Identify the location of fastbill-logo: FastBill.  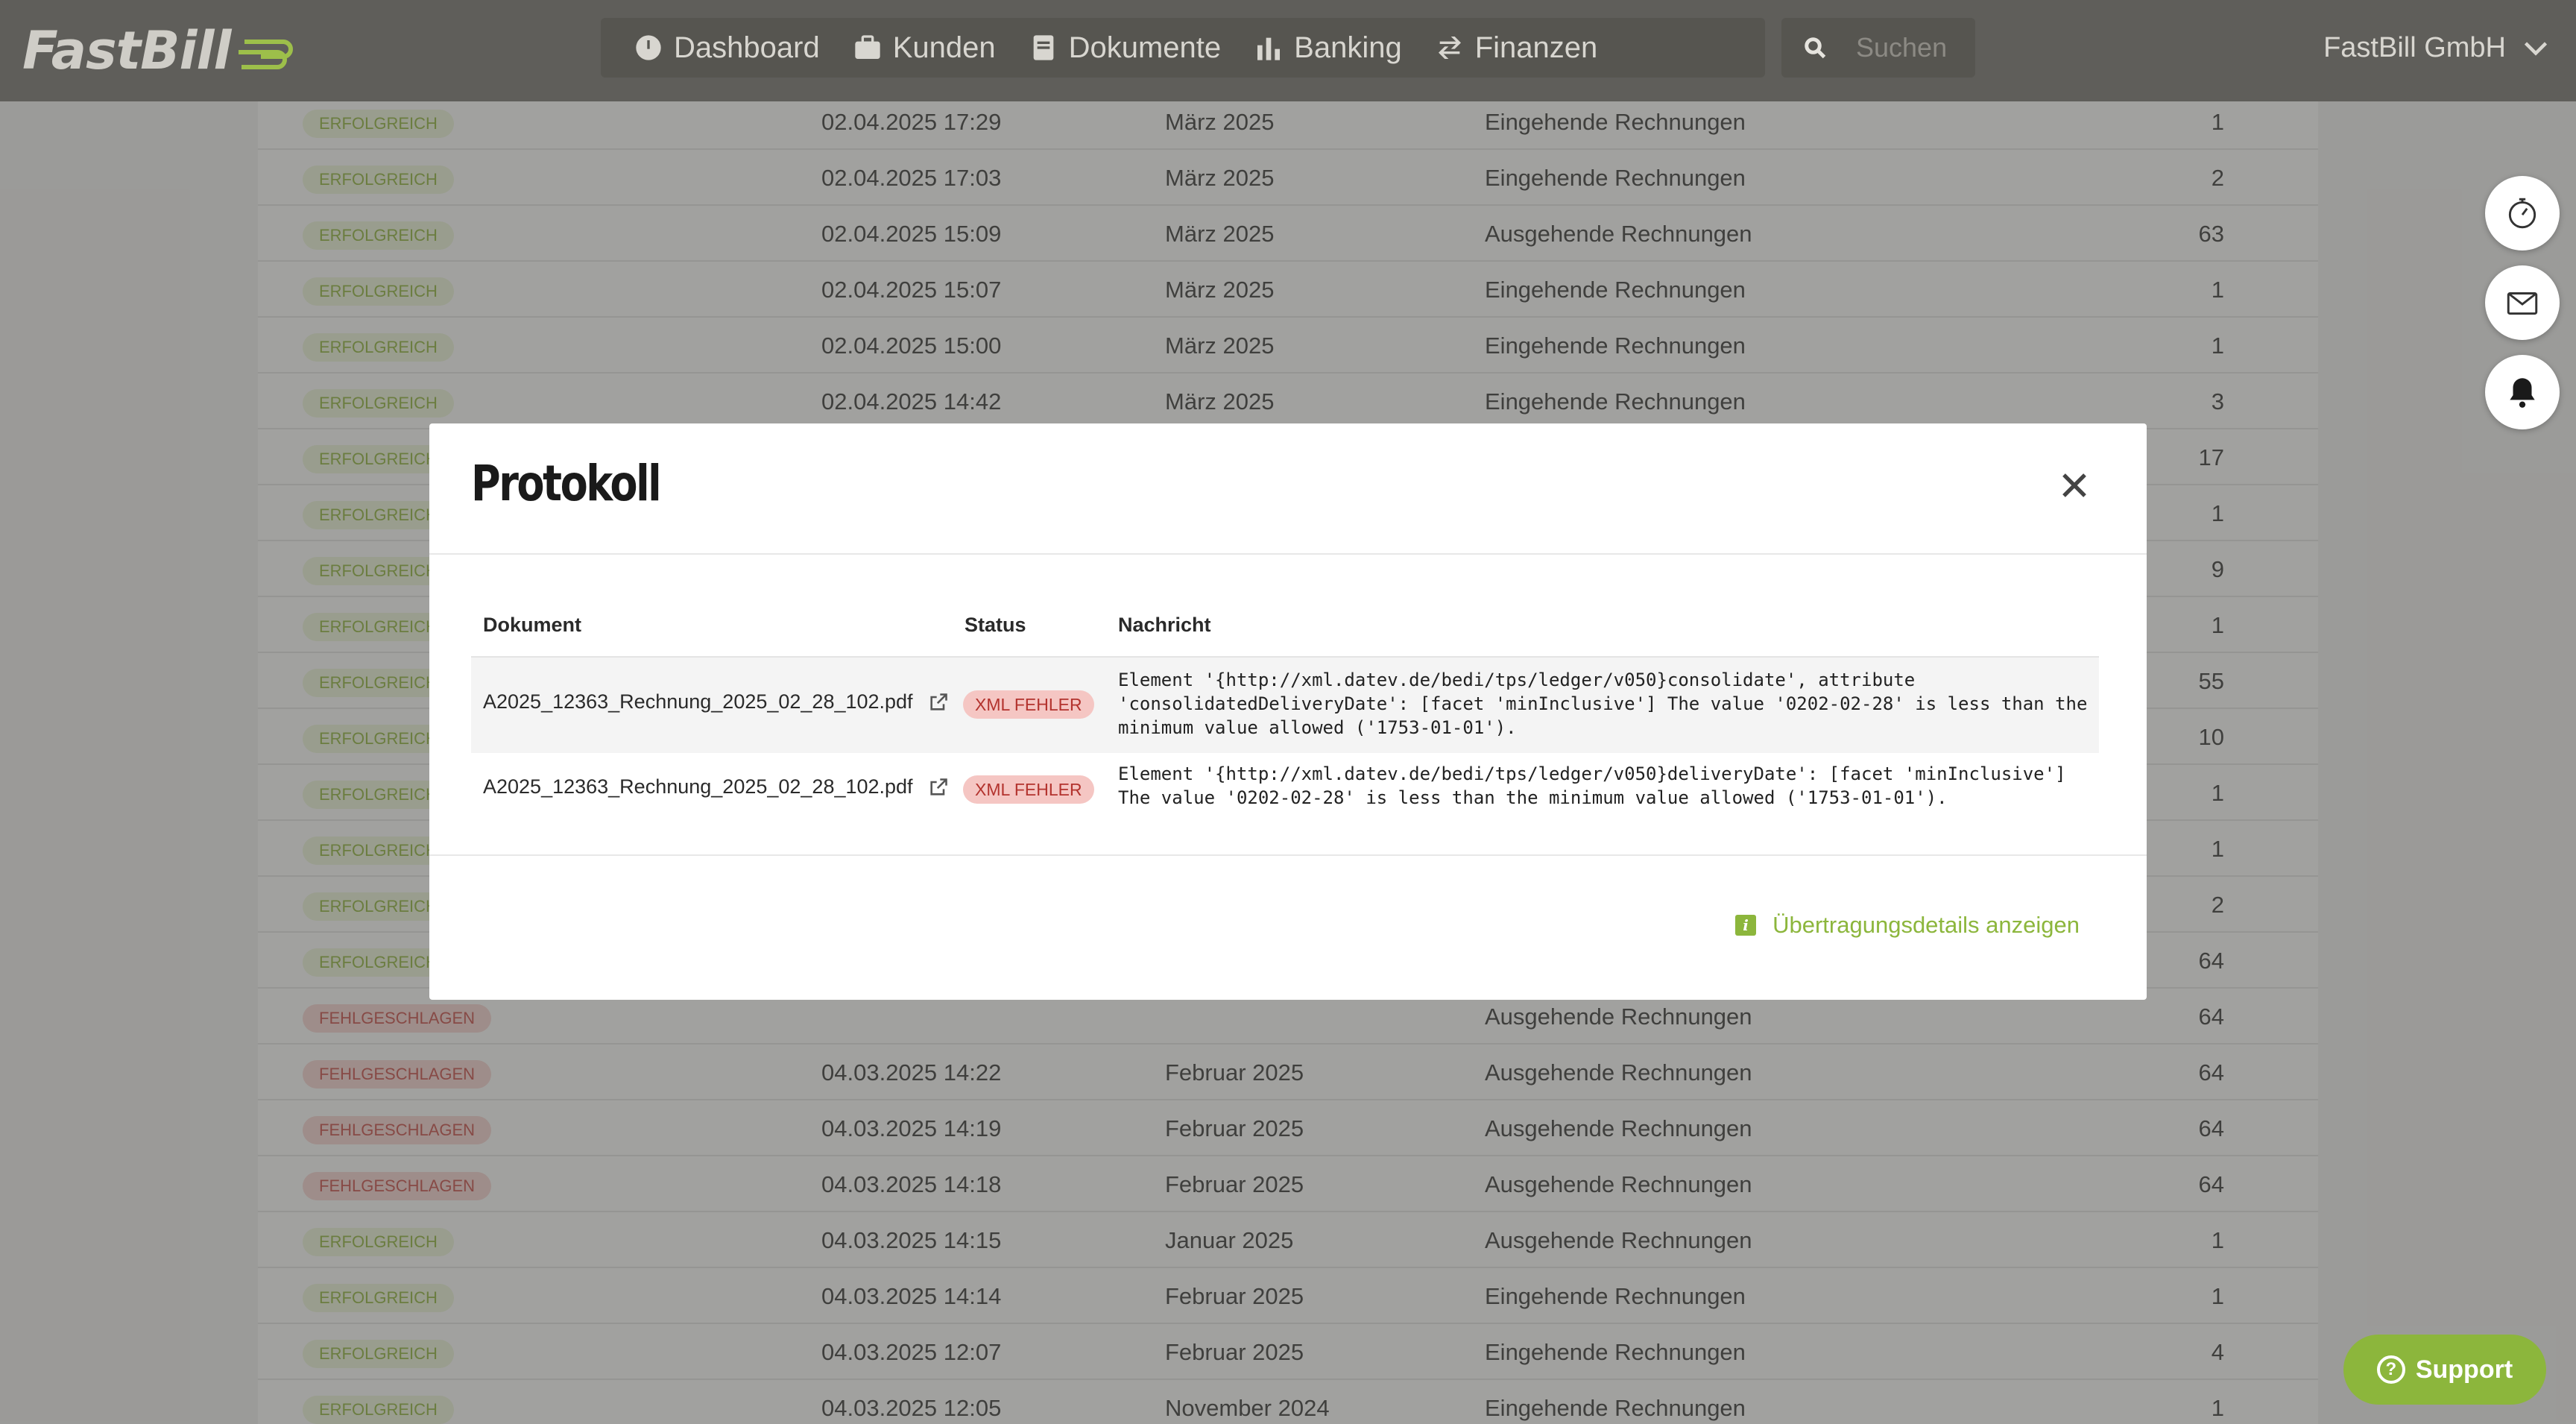
(158, 50).